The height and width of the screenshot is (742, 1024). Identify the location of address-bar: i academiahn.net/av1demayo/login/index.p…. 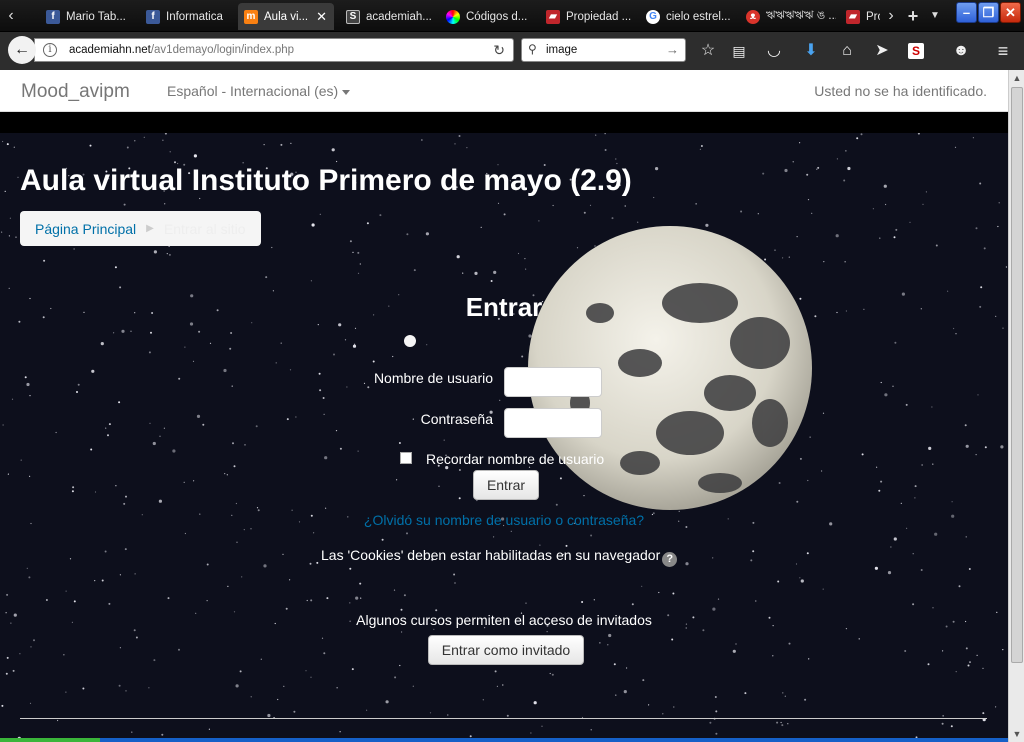
(274, 50).